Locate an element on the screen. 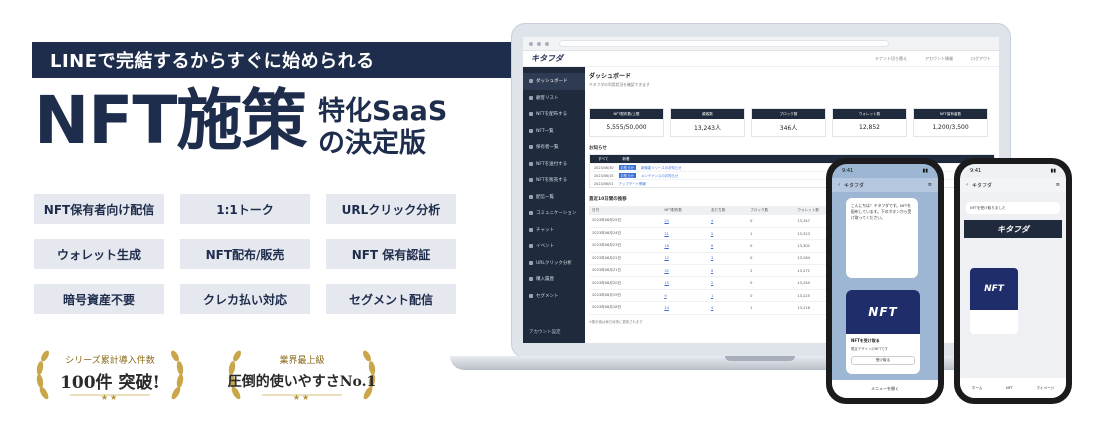 This screenshot has width=1114, height=440. stat-label: ウォレット数 is located at coordinates (869, 114).